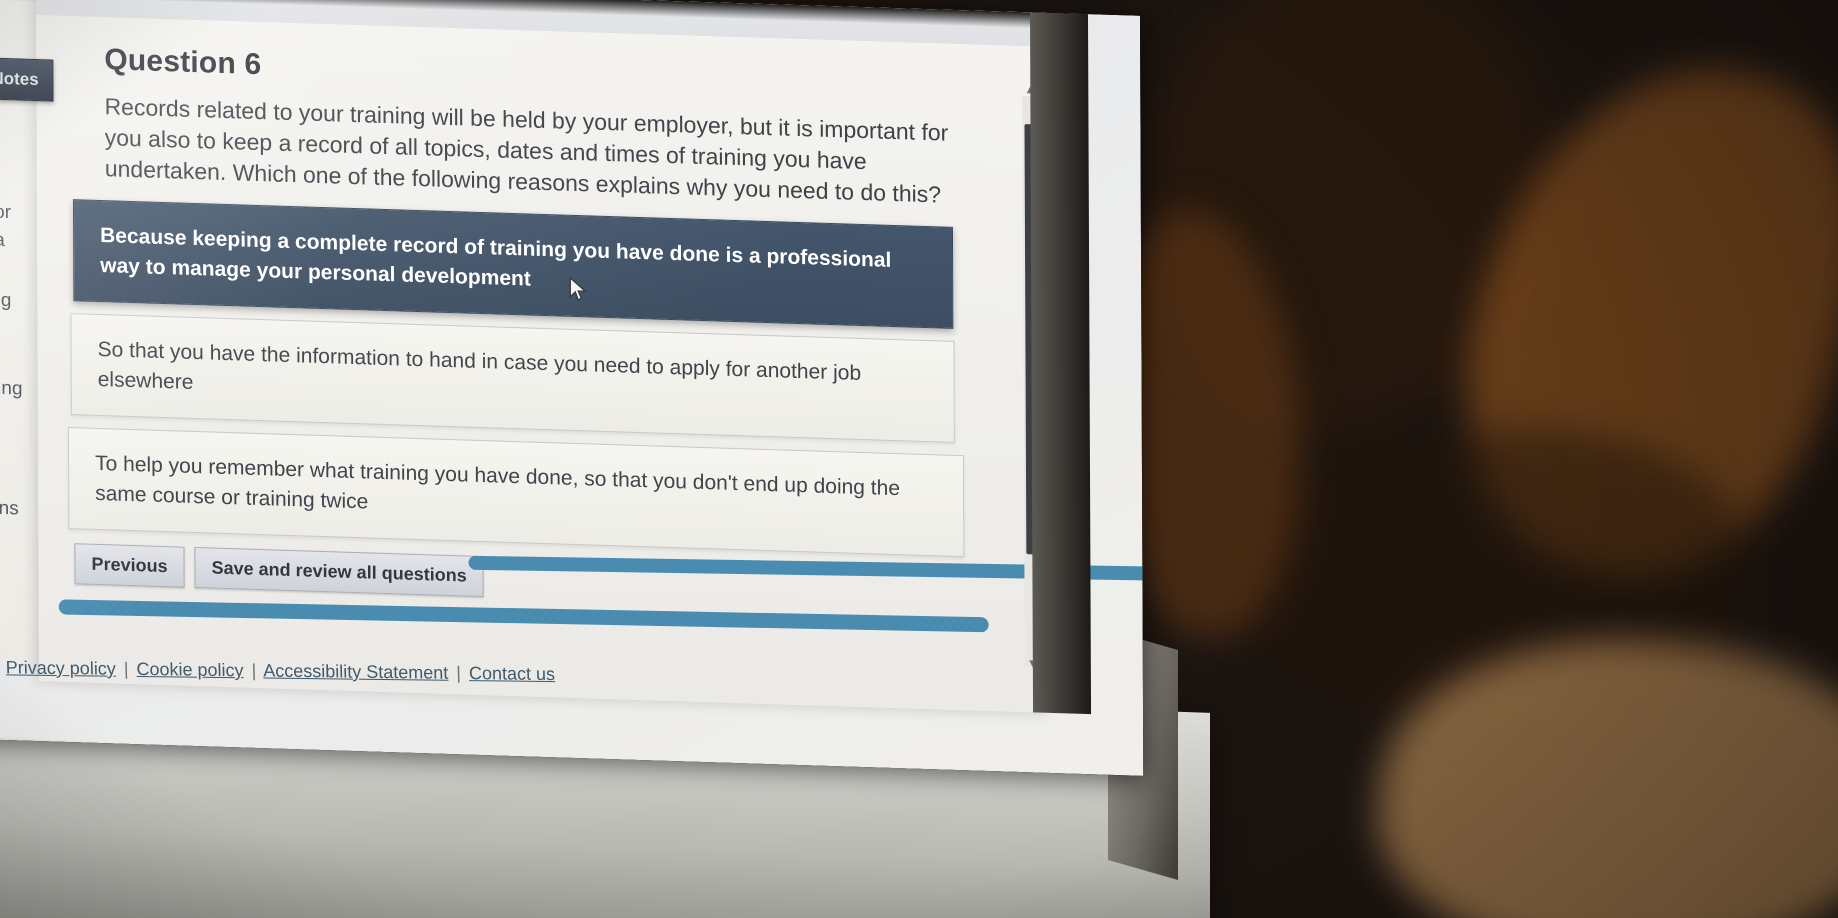 This screenshot has width=1838, height=918. Describe the element at coordinates (190, 669) in the screenshot. I see `cookie-policy-link: Cookie policy` at that location.